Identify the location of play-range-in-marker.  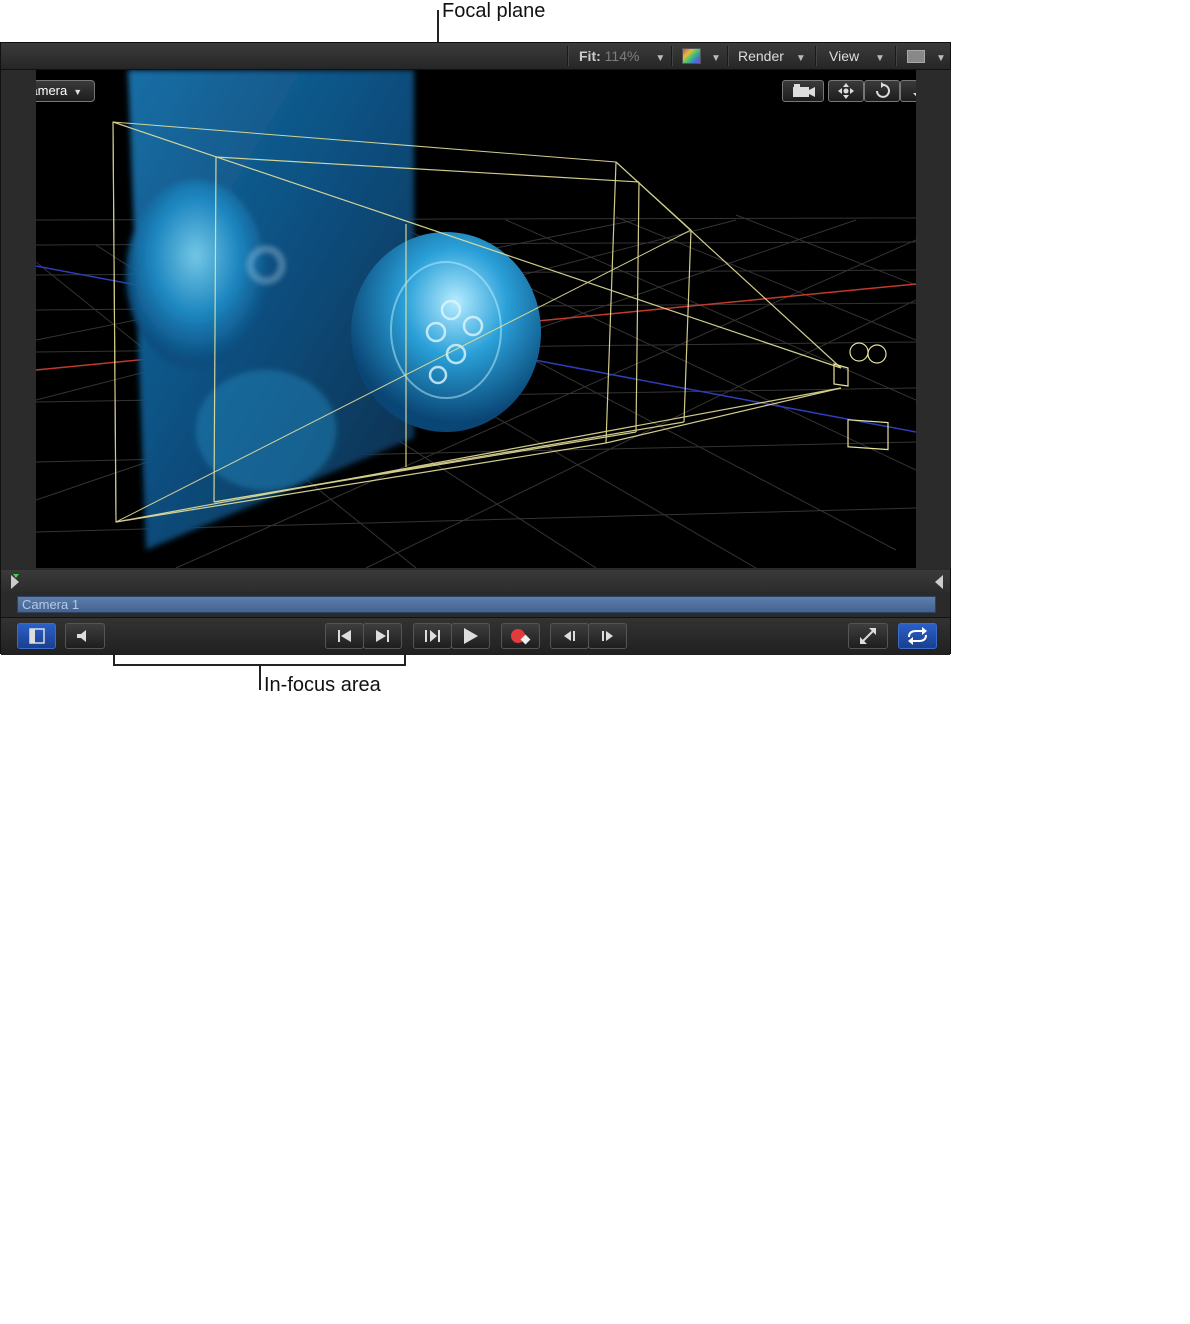
(15, 582).